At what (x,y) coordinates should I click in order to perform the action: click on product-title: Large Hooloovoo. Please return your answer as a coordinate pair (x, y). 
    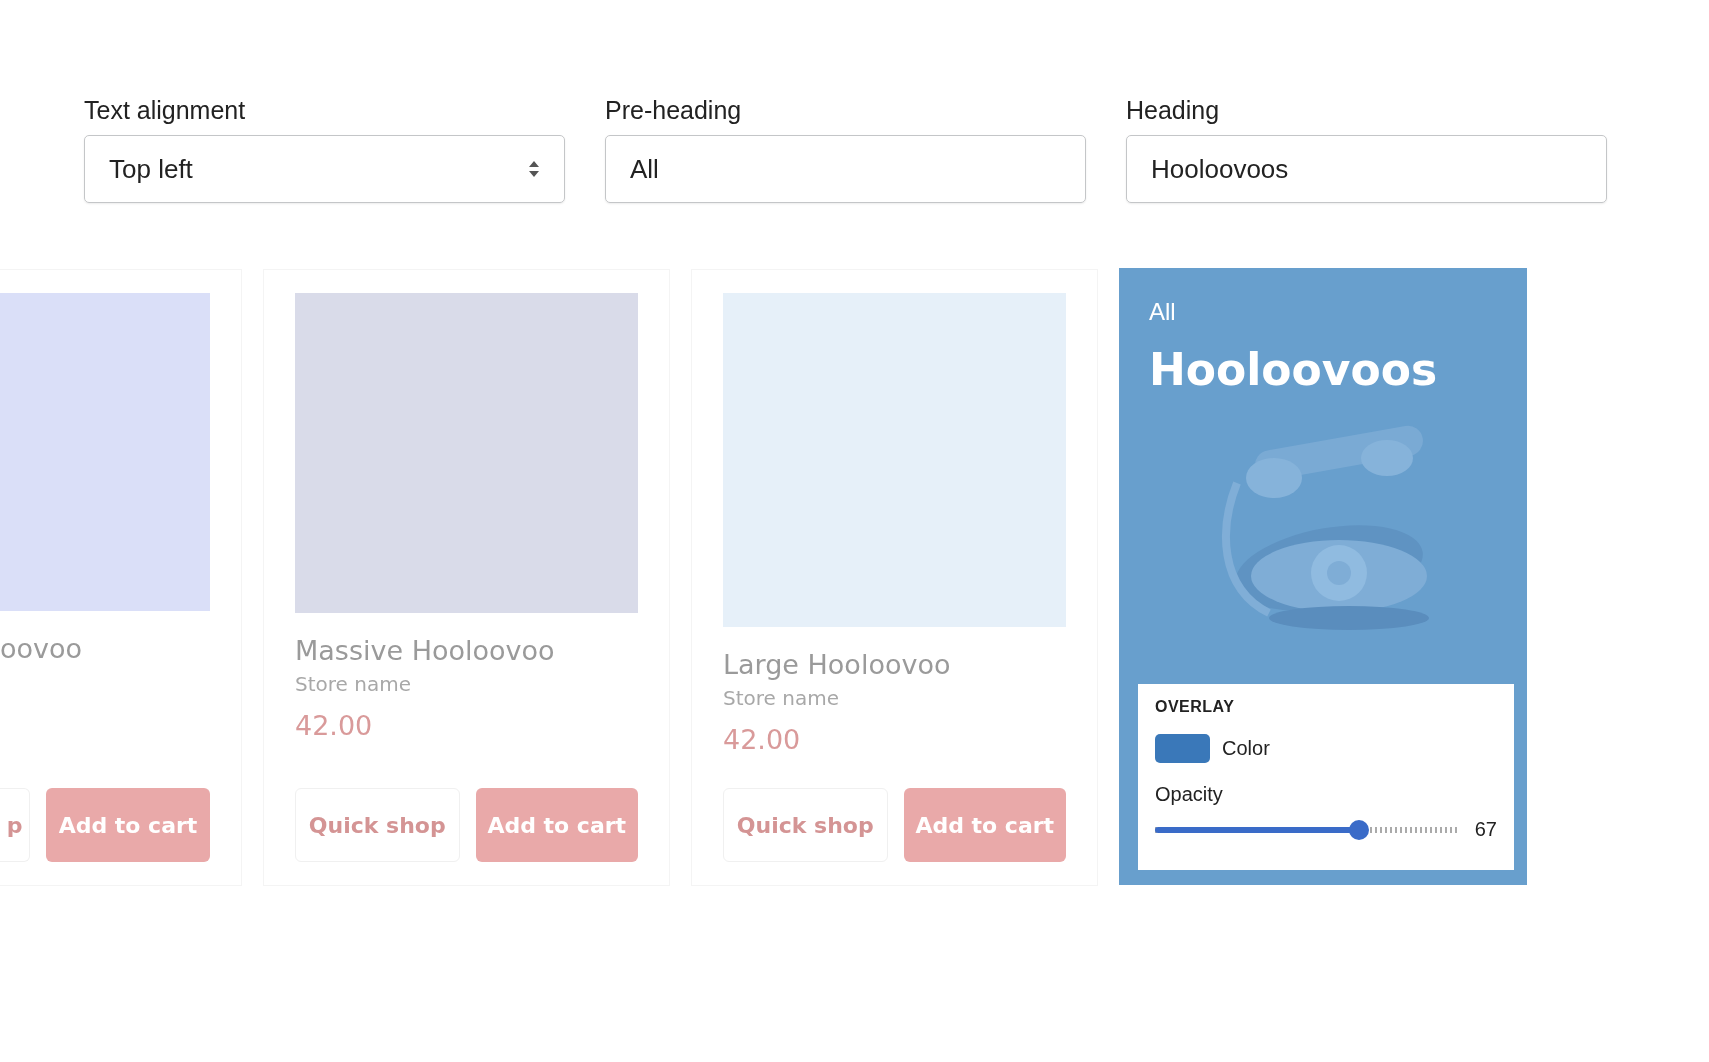
    Looking at the image, I should click on (837, 664).